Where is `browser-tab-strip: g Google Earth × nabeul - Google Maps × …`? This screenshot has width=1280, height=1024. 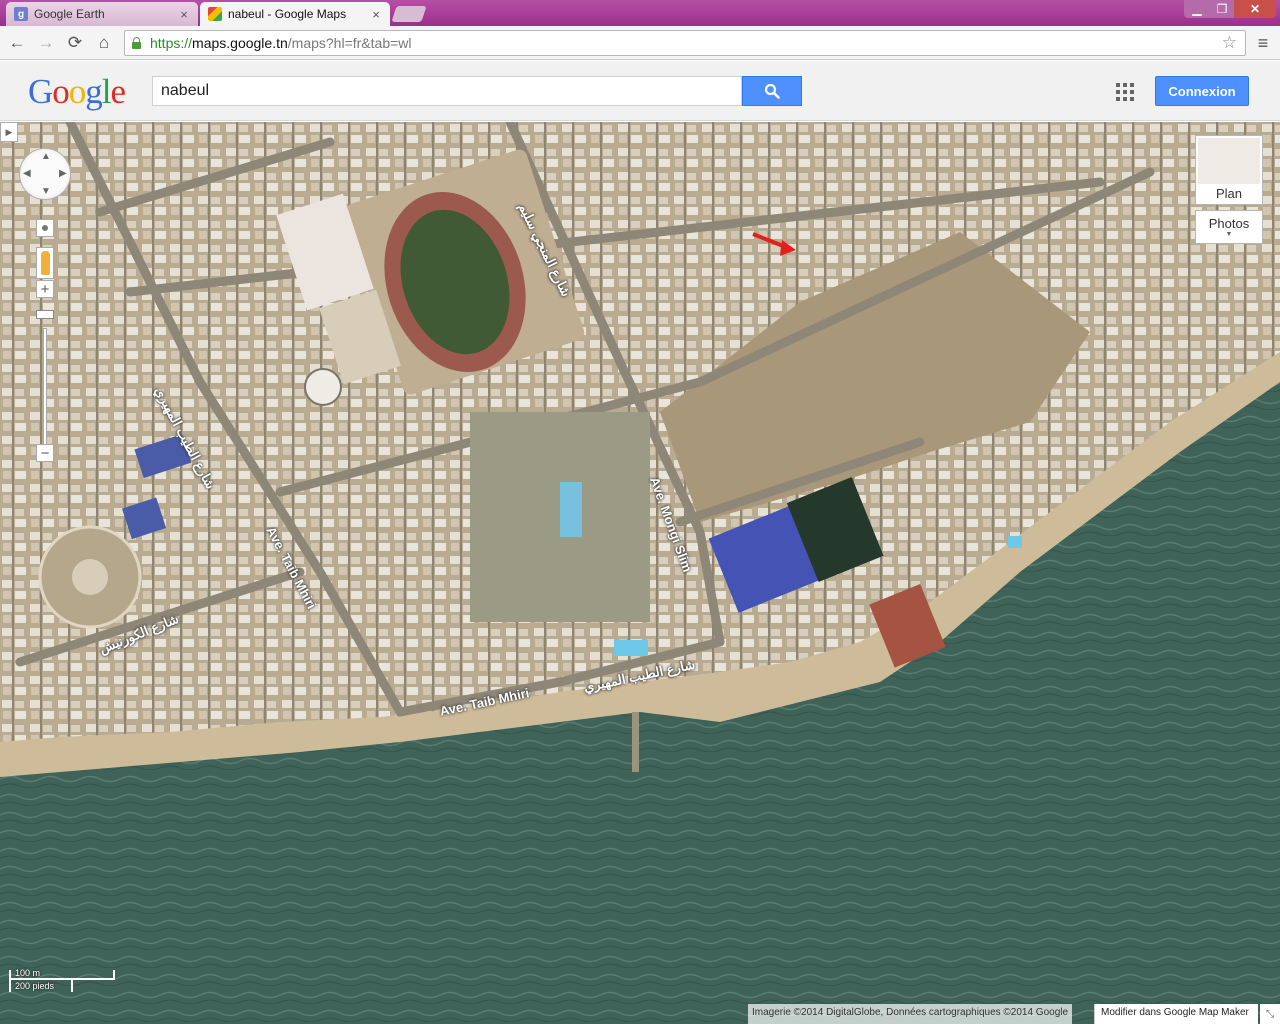
browser-tab-strip: g Google Earth × nabeul - Google Maps × … is located at coordinates (640, 13).